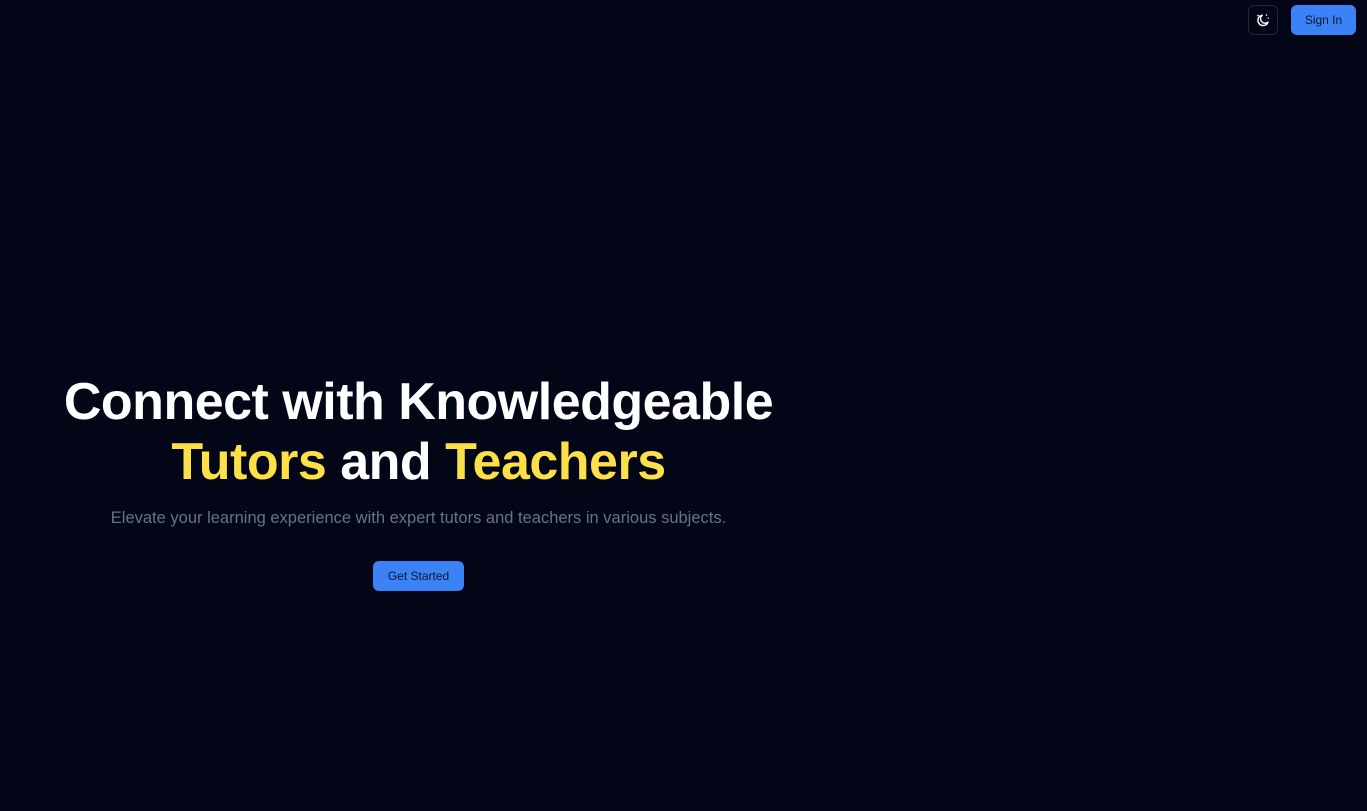 Image resolution: width=1367 pixels, height=811 pixels. Describe the element at coordinates (418, 402) in the screenshot. I see `headline-text: Connect with Knowledgeable` at that location.